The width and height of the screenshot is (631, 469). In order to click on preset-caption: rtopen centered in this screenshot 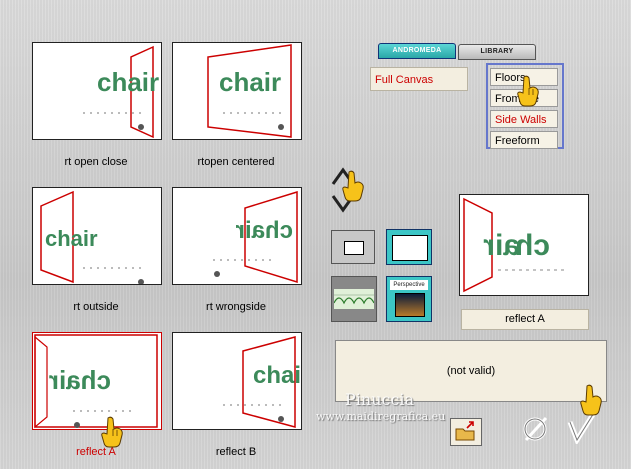, I will do `click(236, 162)`.